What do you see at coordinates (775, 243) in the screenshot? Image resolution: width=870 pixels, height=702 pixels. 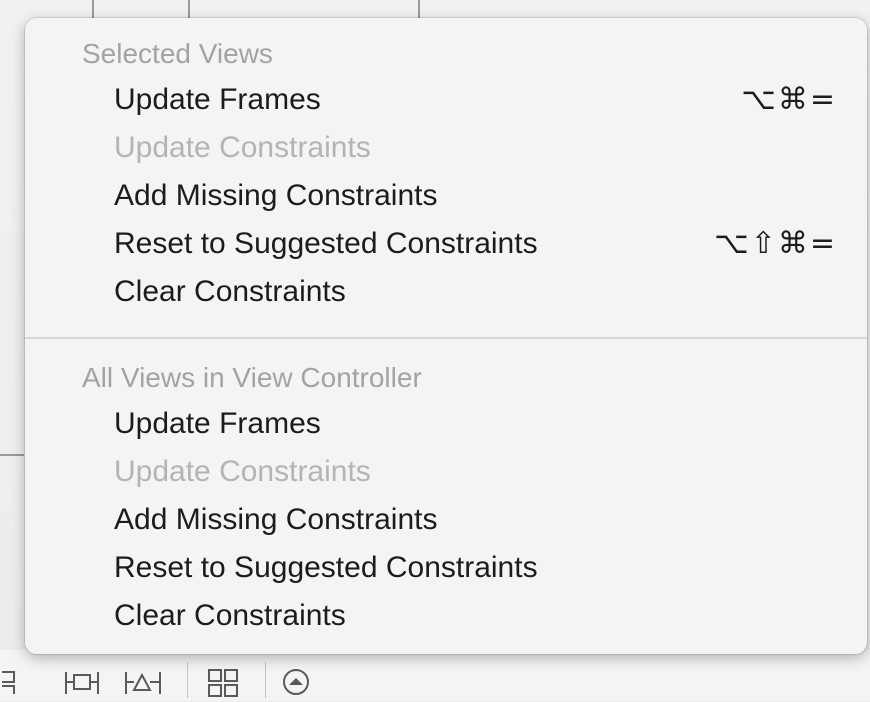 I see `keyboard-shortcut: ⌥⇧⌘=` at bounding box center [775, 243].